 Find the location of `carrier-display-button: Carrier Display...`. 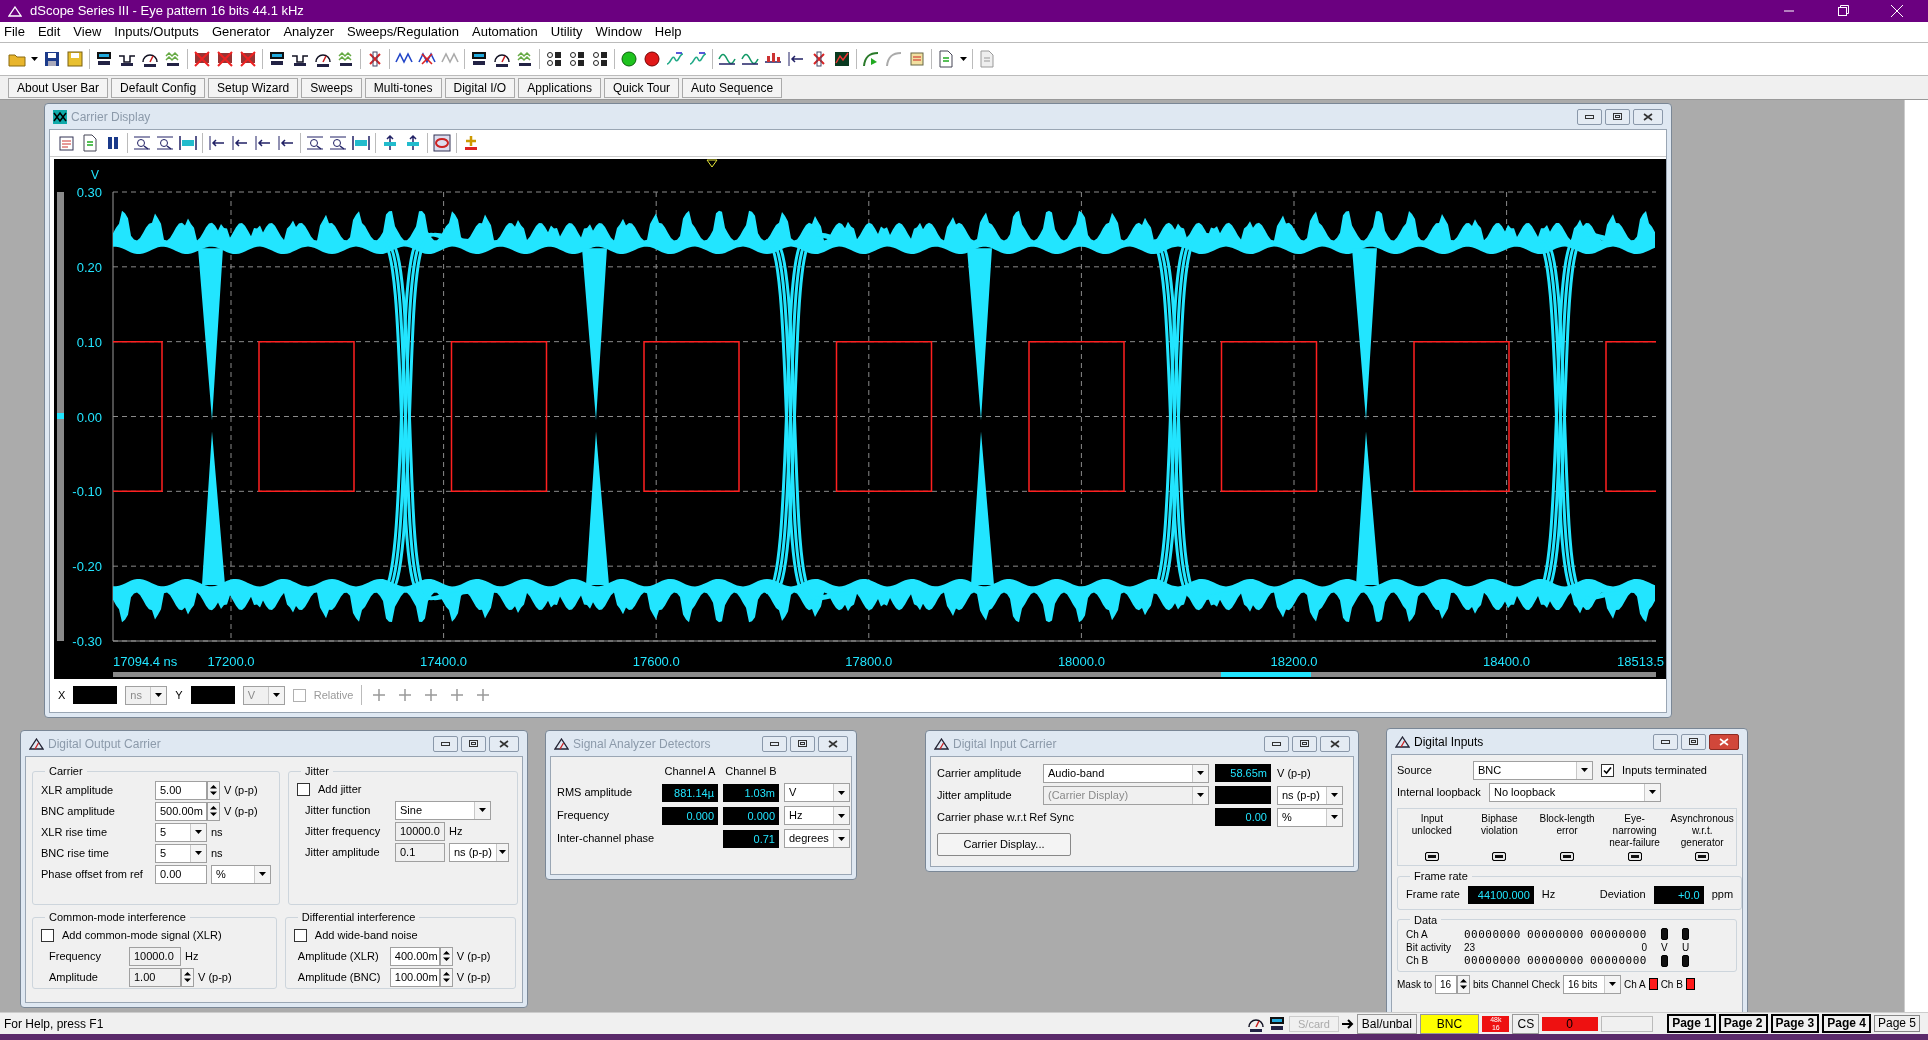

carrier-display-button: Carrier Display... is located at coordinates (1004, 844).